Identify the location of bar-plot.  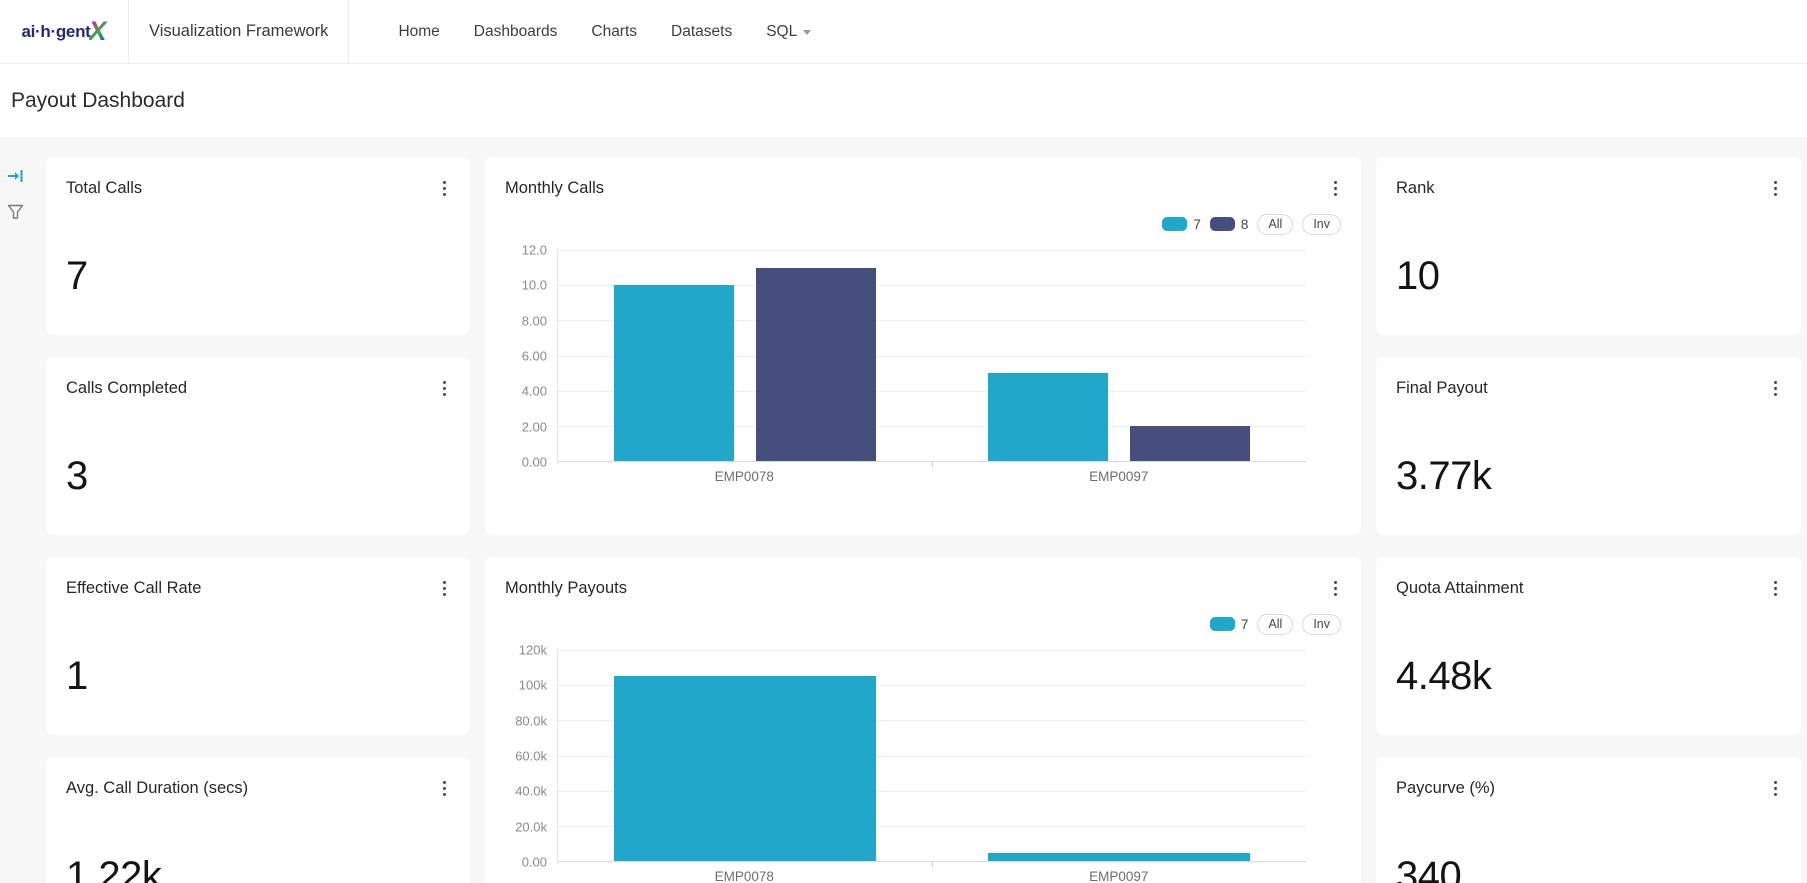
(931, 758).